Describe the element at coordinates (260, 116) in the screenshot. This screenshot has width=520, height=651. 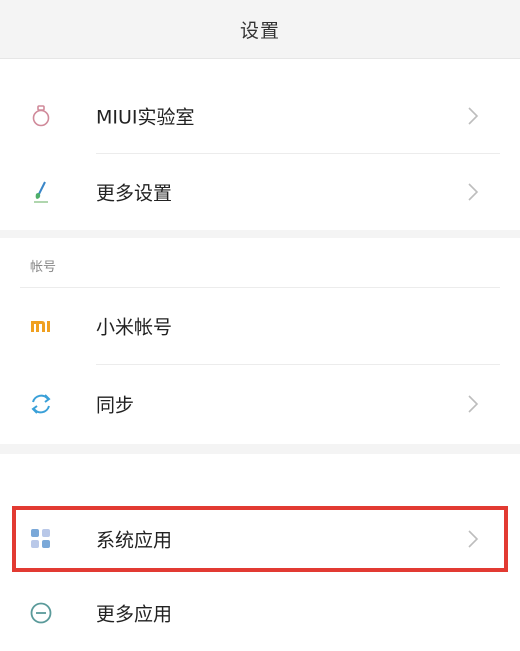
I see `settings-item-miui-lab: MIUI实验室` at that location.